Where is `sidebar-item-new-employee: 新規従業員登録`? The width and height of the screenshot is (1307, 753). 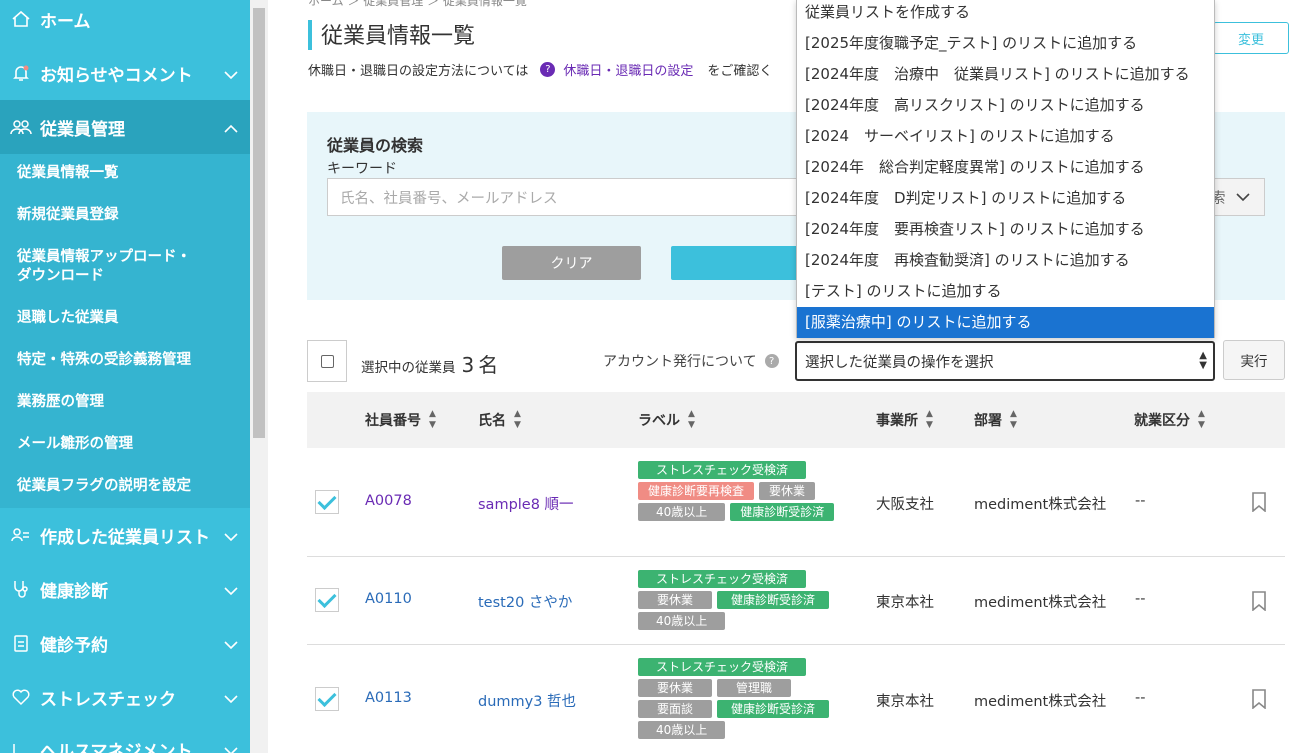
sidebar-item-new-employee: 新規従業員登録 is located at coordinates (68, 215).